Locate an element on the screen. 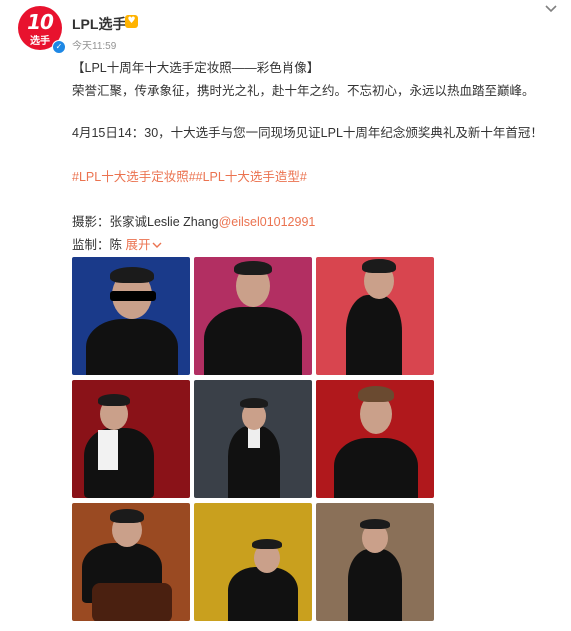  hashtag-link: #LPL十大选手定妆照# is located at coordinates (134, 177).